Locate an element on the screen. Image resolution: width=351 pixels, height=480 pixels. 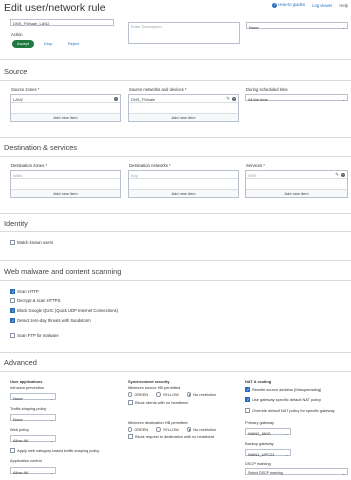
malware-section-title: Web malware and content scanning is located at coordinates (63, 271).